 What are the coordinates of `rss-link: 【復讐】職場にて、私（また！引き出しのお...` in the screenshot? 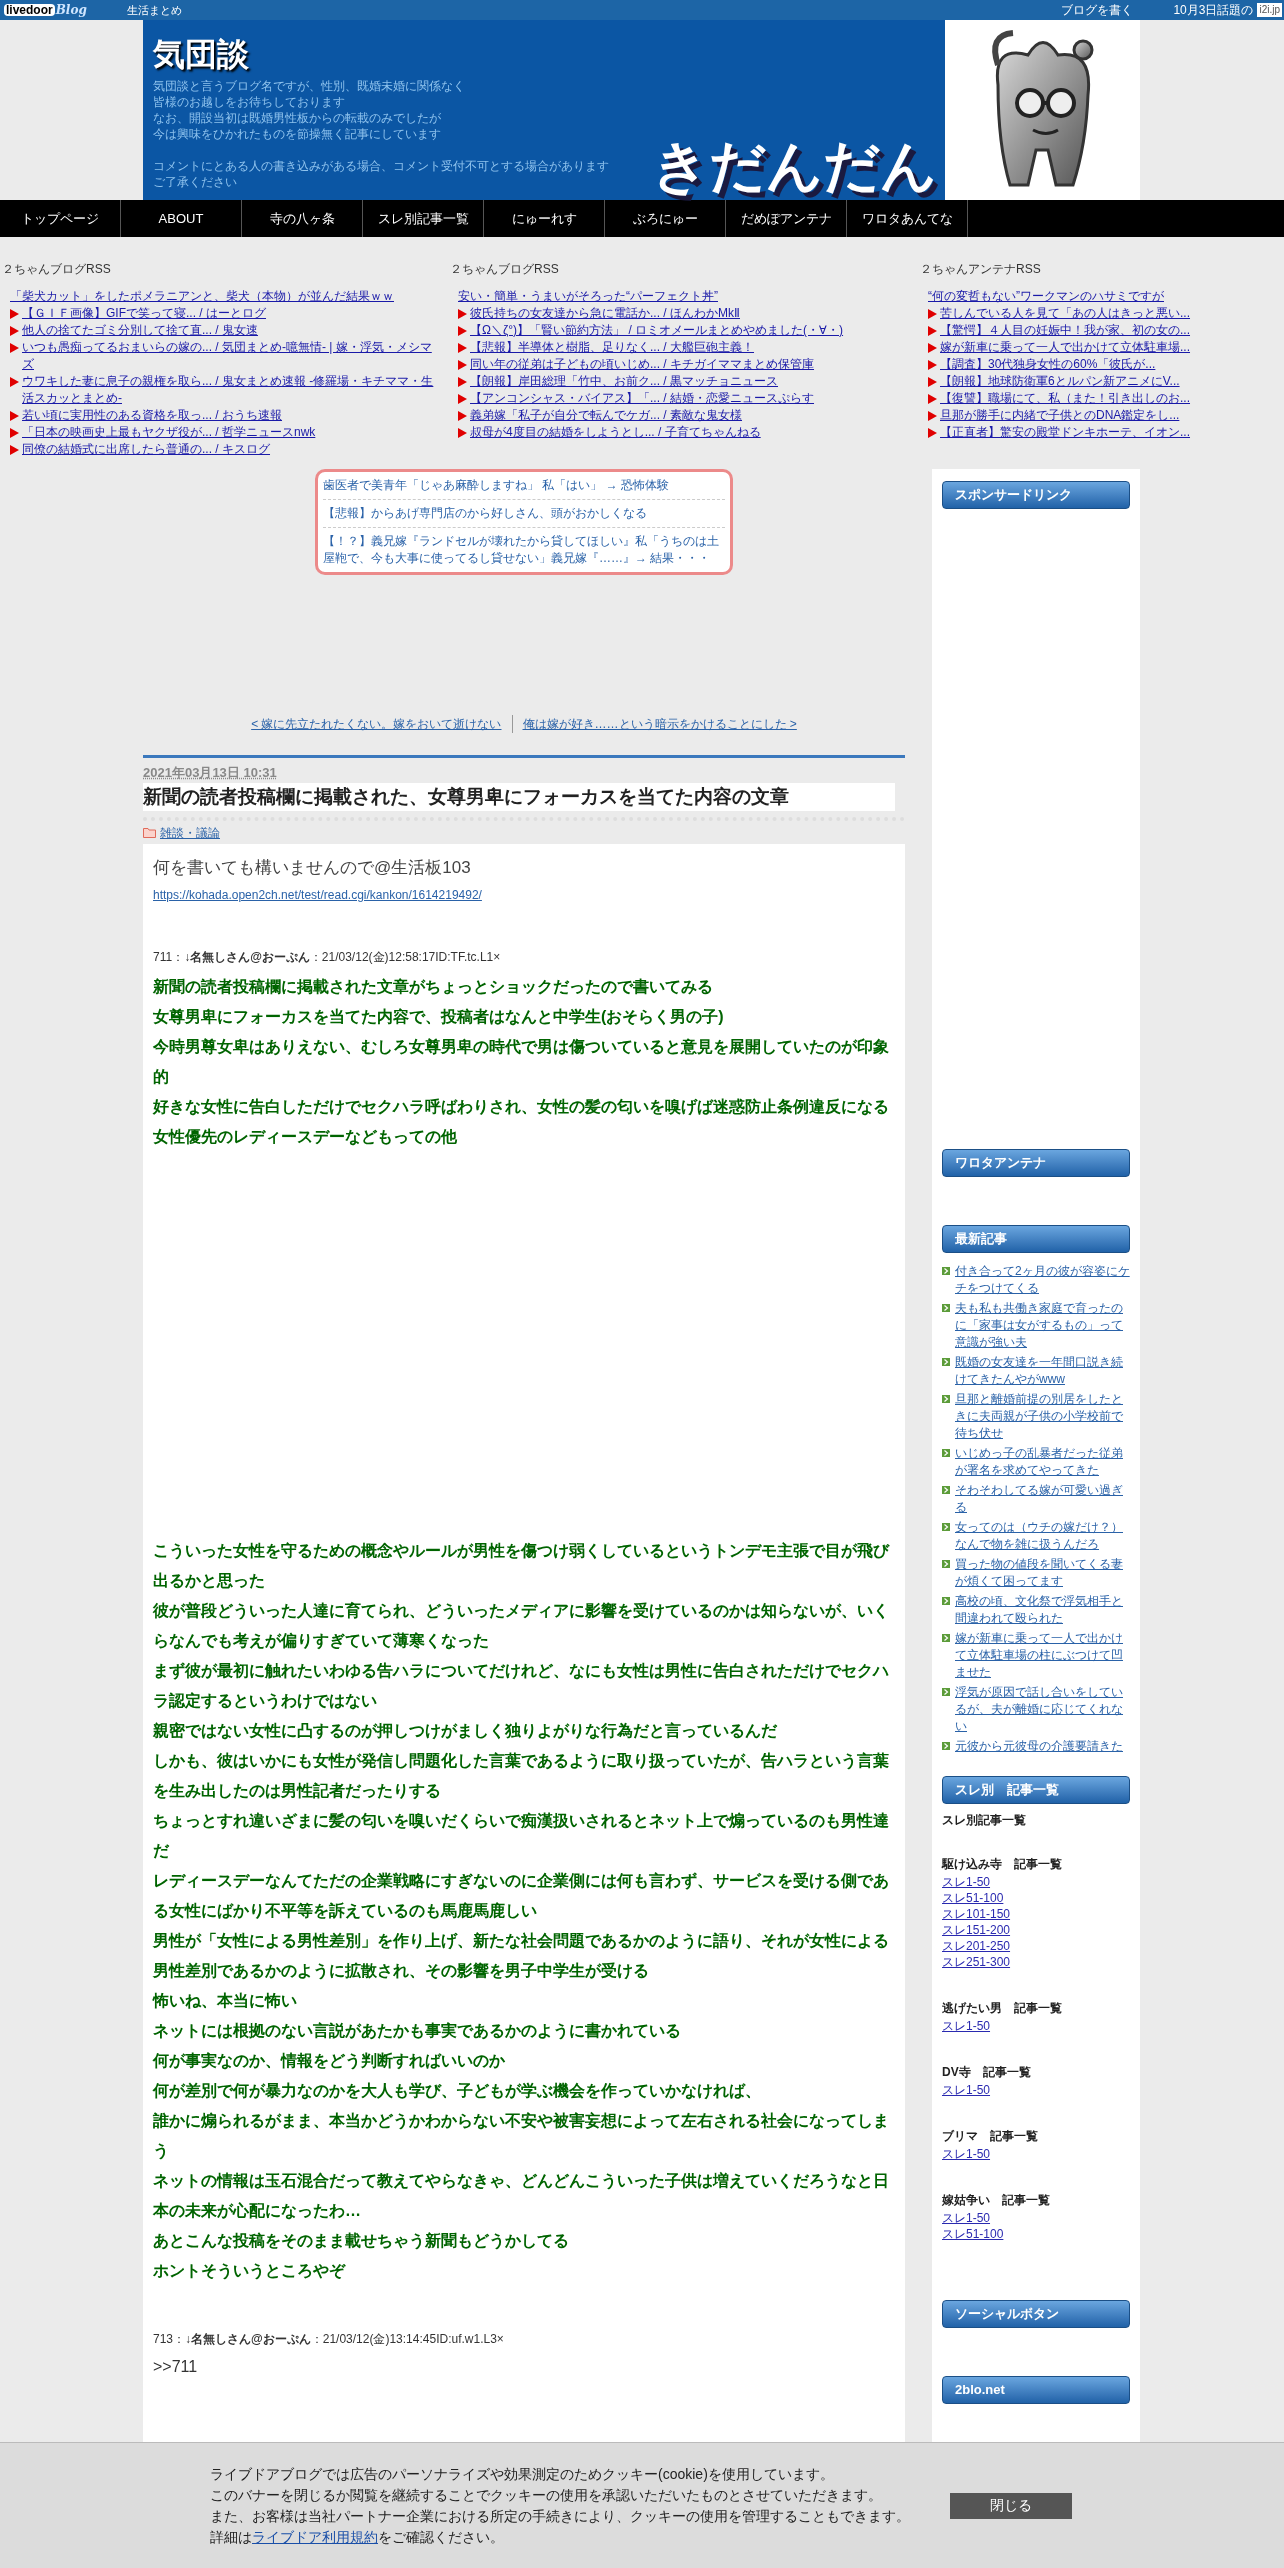 It's located at (1065, 398).